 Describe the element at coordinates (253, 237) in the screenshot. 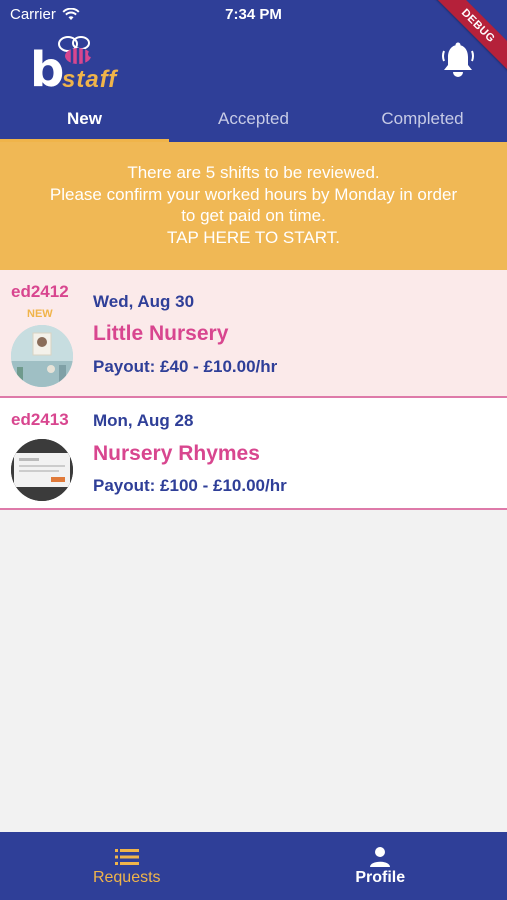

I see `banner-line-4: TAP HERE TO START.` at that location.